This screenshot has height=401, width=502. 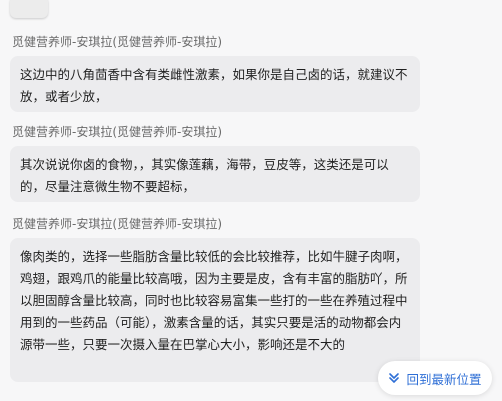 I want to click on jump-to-latest-label: 回到最新位置, so click(x=444, y=379).